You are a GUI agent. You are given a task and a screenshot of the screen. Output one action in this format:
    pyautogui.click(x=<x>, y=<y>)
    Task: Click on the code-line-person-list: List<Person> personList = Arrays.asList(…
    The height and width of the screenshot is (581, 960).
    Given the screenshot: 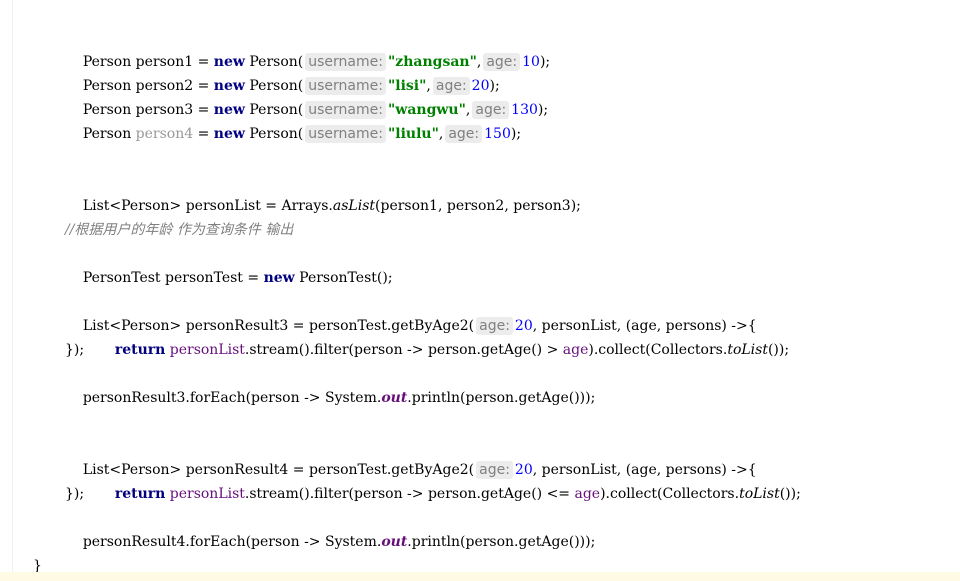 What is the action you would take?
    pyautogui.click(x=323, y=192)
    